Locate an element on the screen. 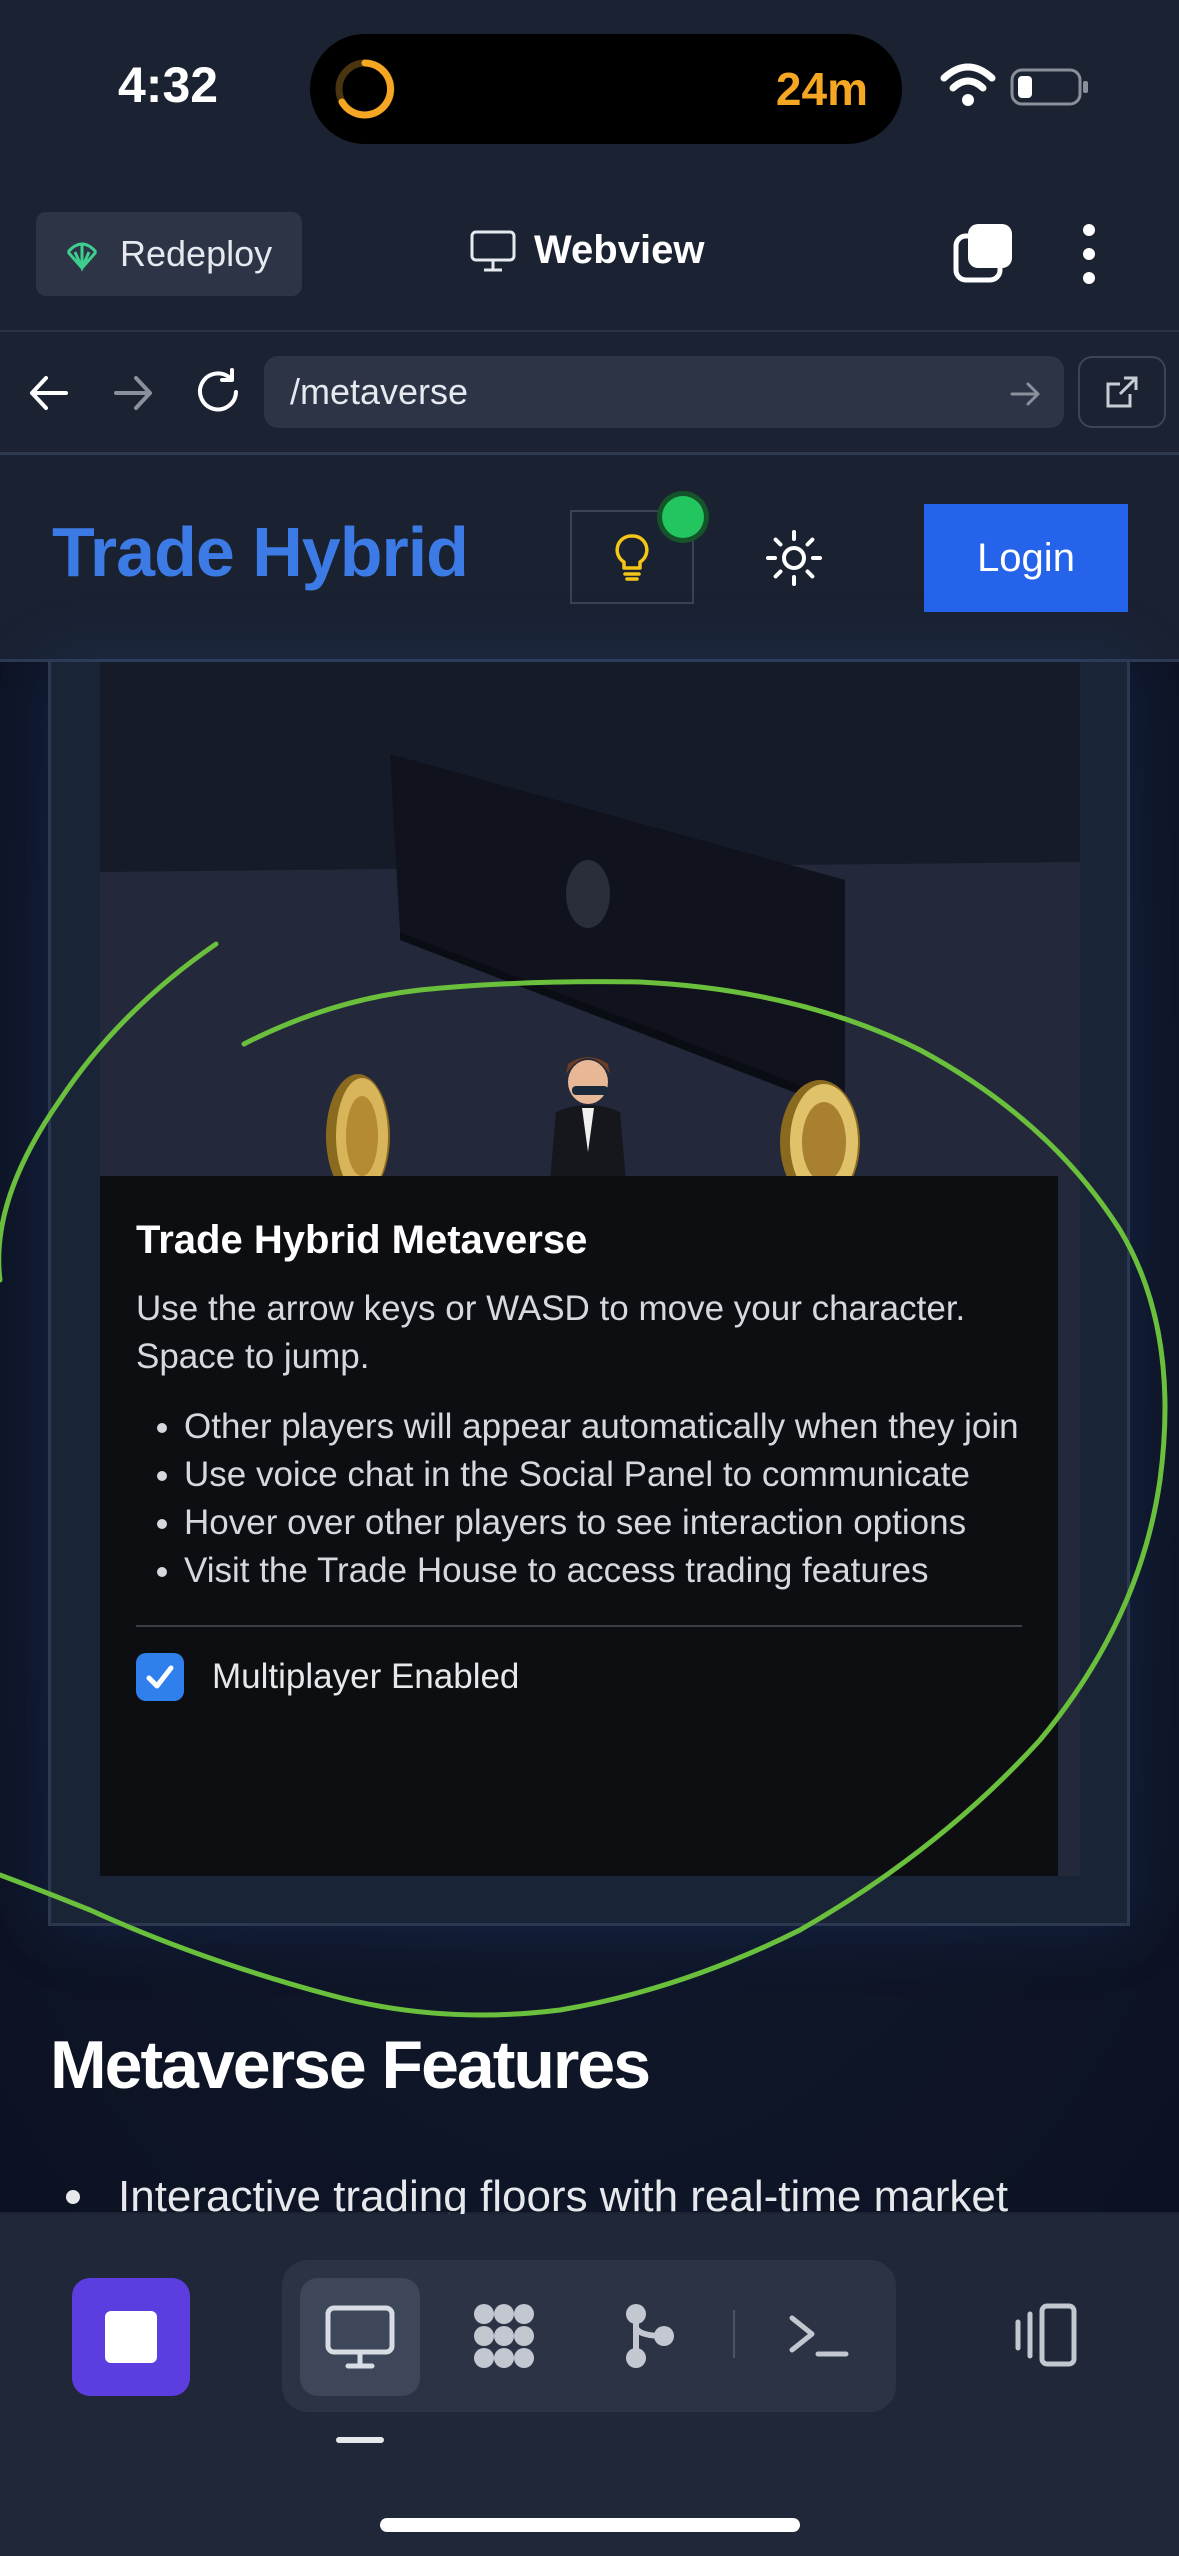  active-tab-indicator is located at coordinates (360, 2440).